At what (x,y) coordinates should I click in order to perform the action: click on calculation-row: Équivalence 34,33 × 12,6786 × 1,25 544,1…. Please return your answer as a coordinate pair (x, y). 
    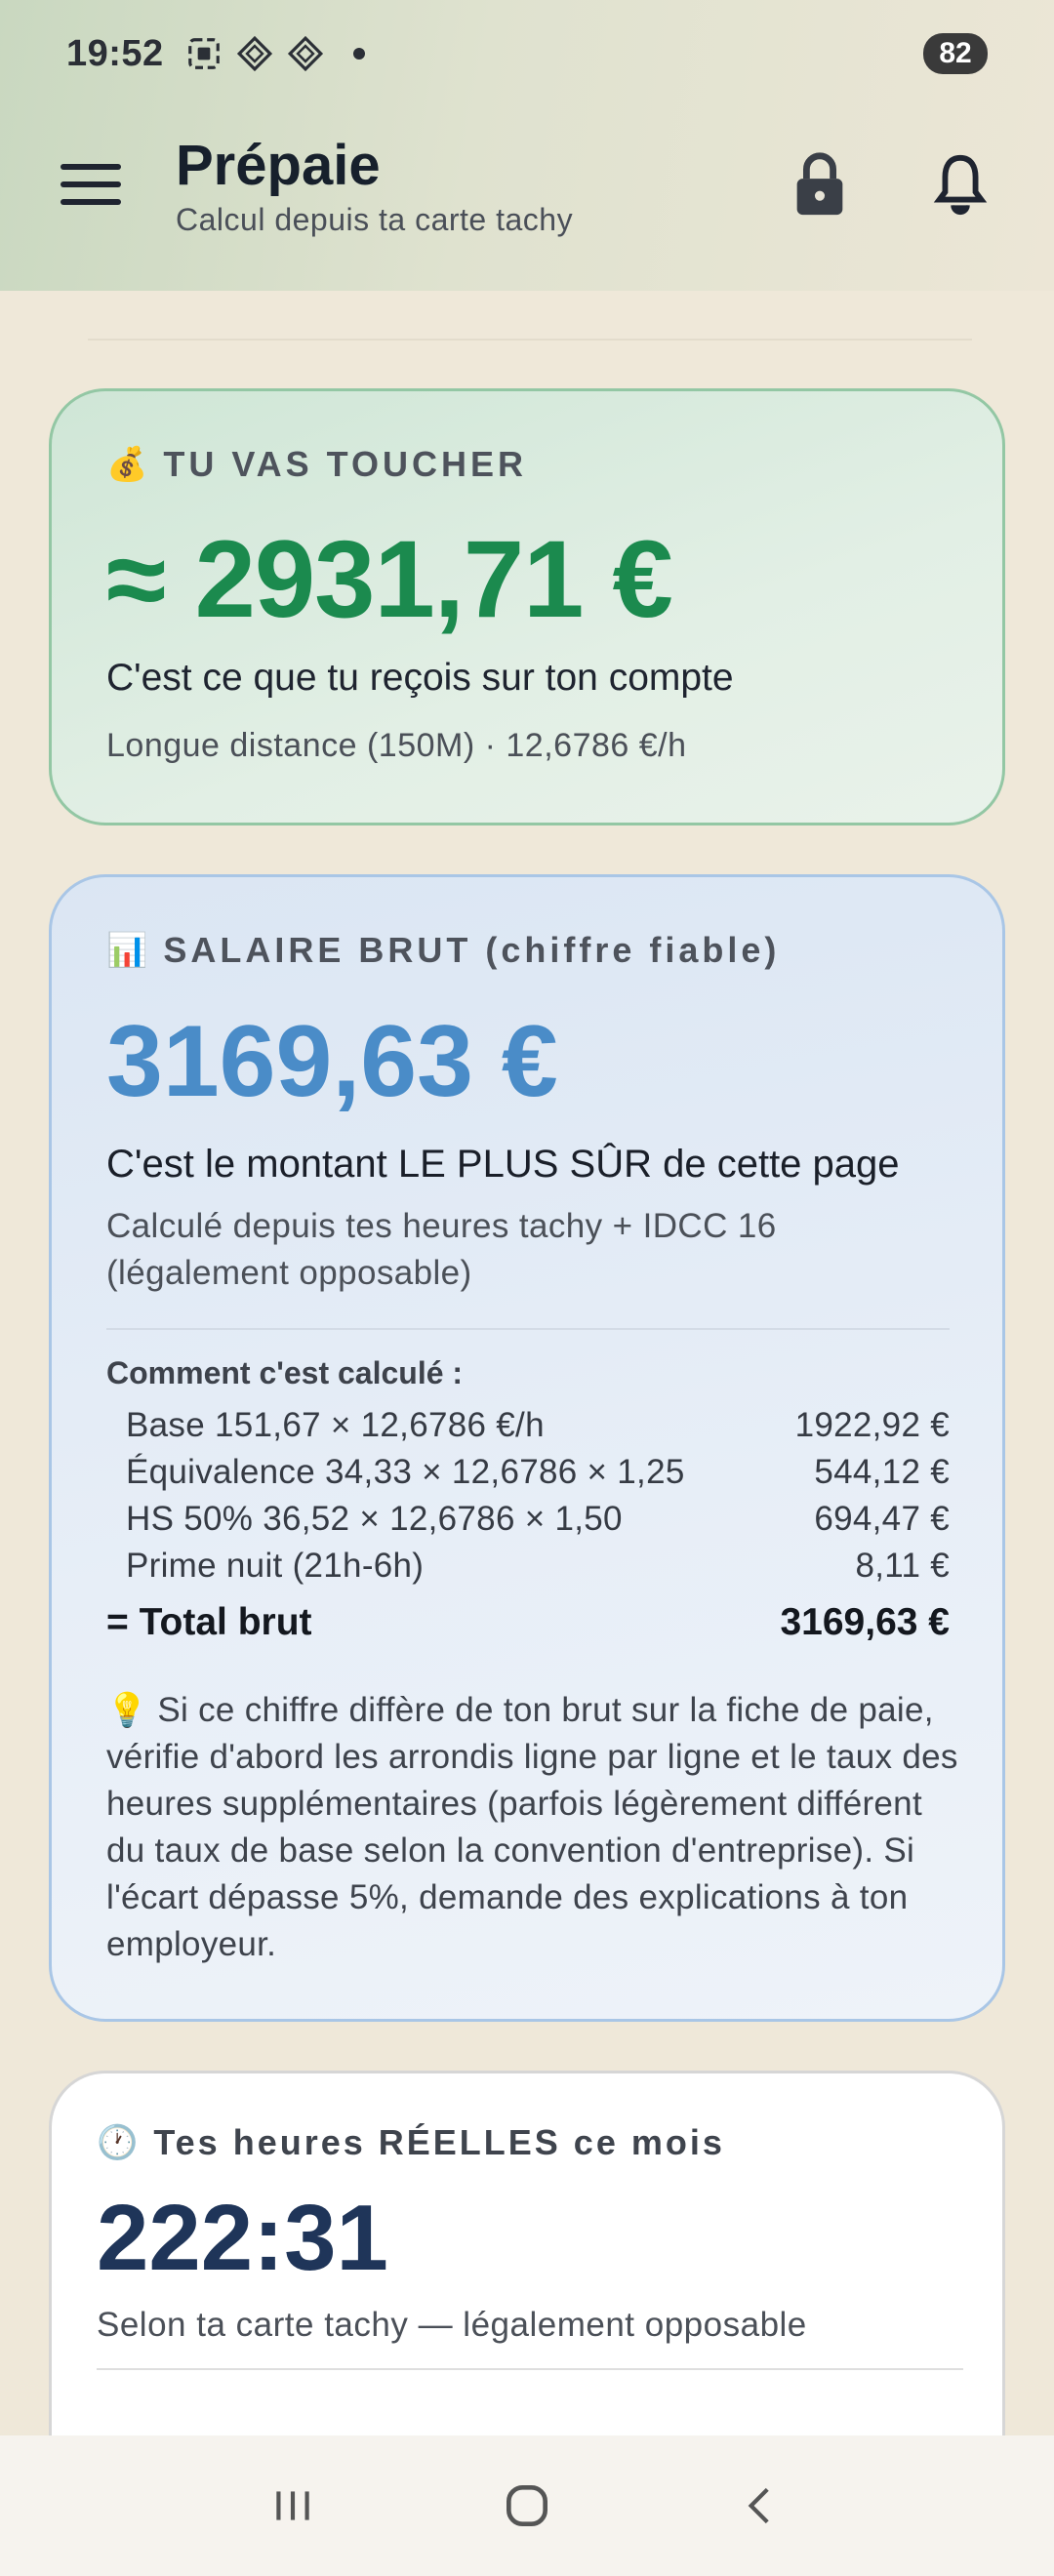
    Looking at the image, I should click on (528, 1472).